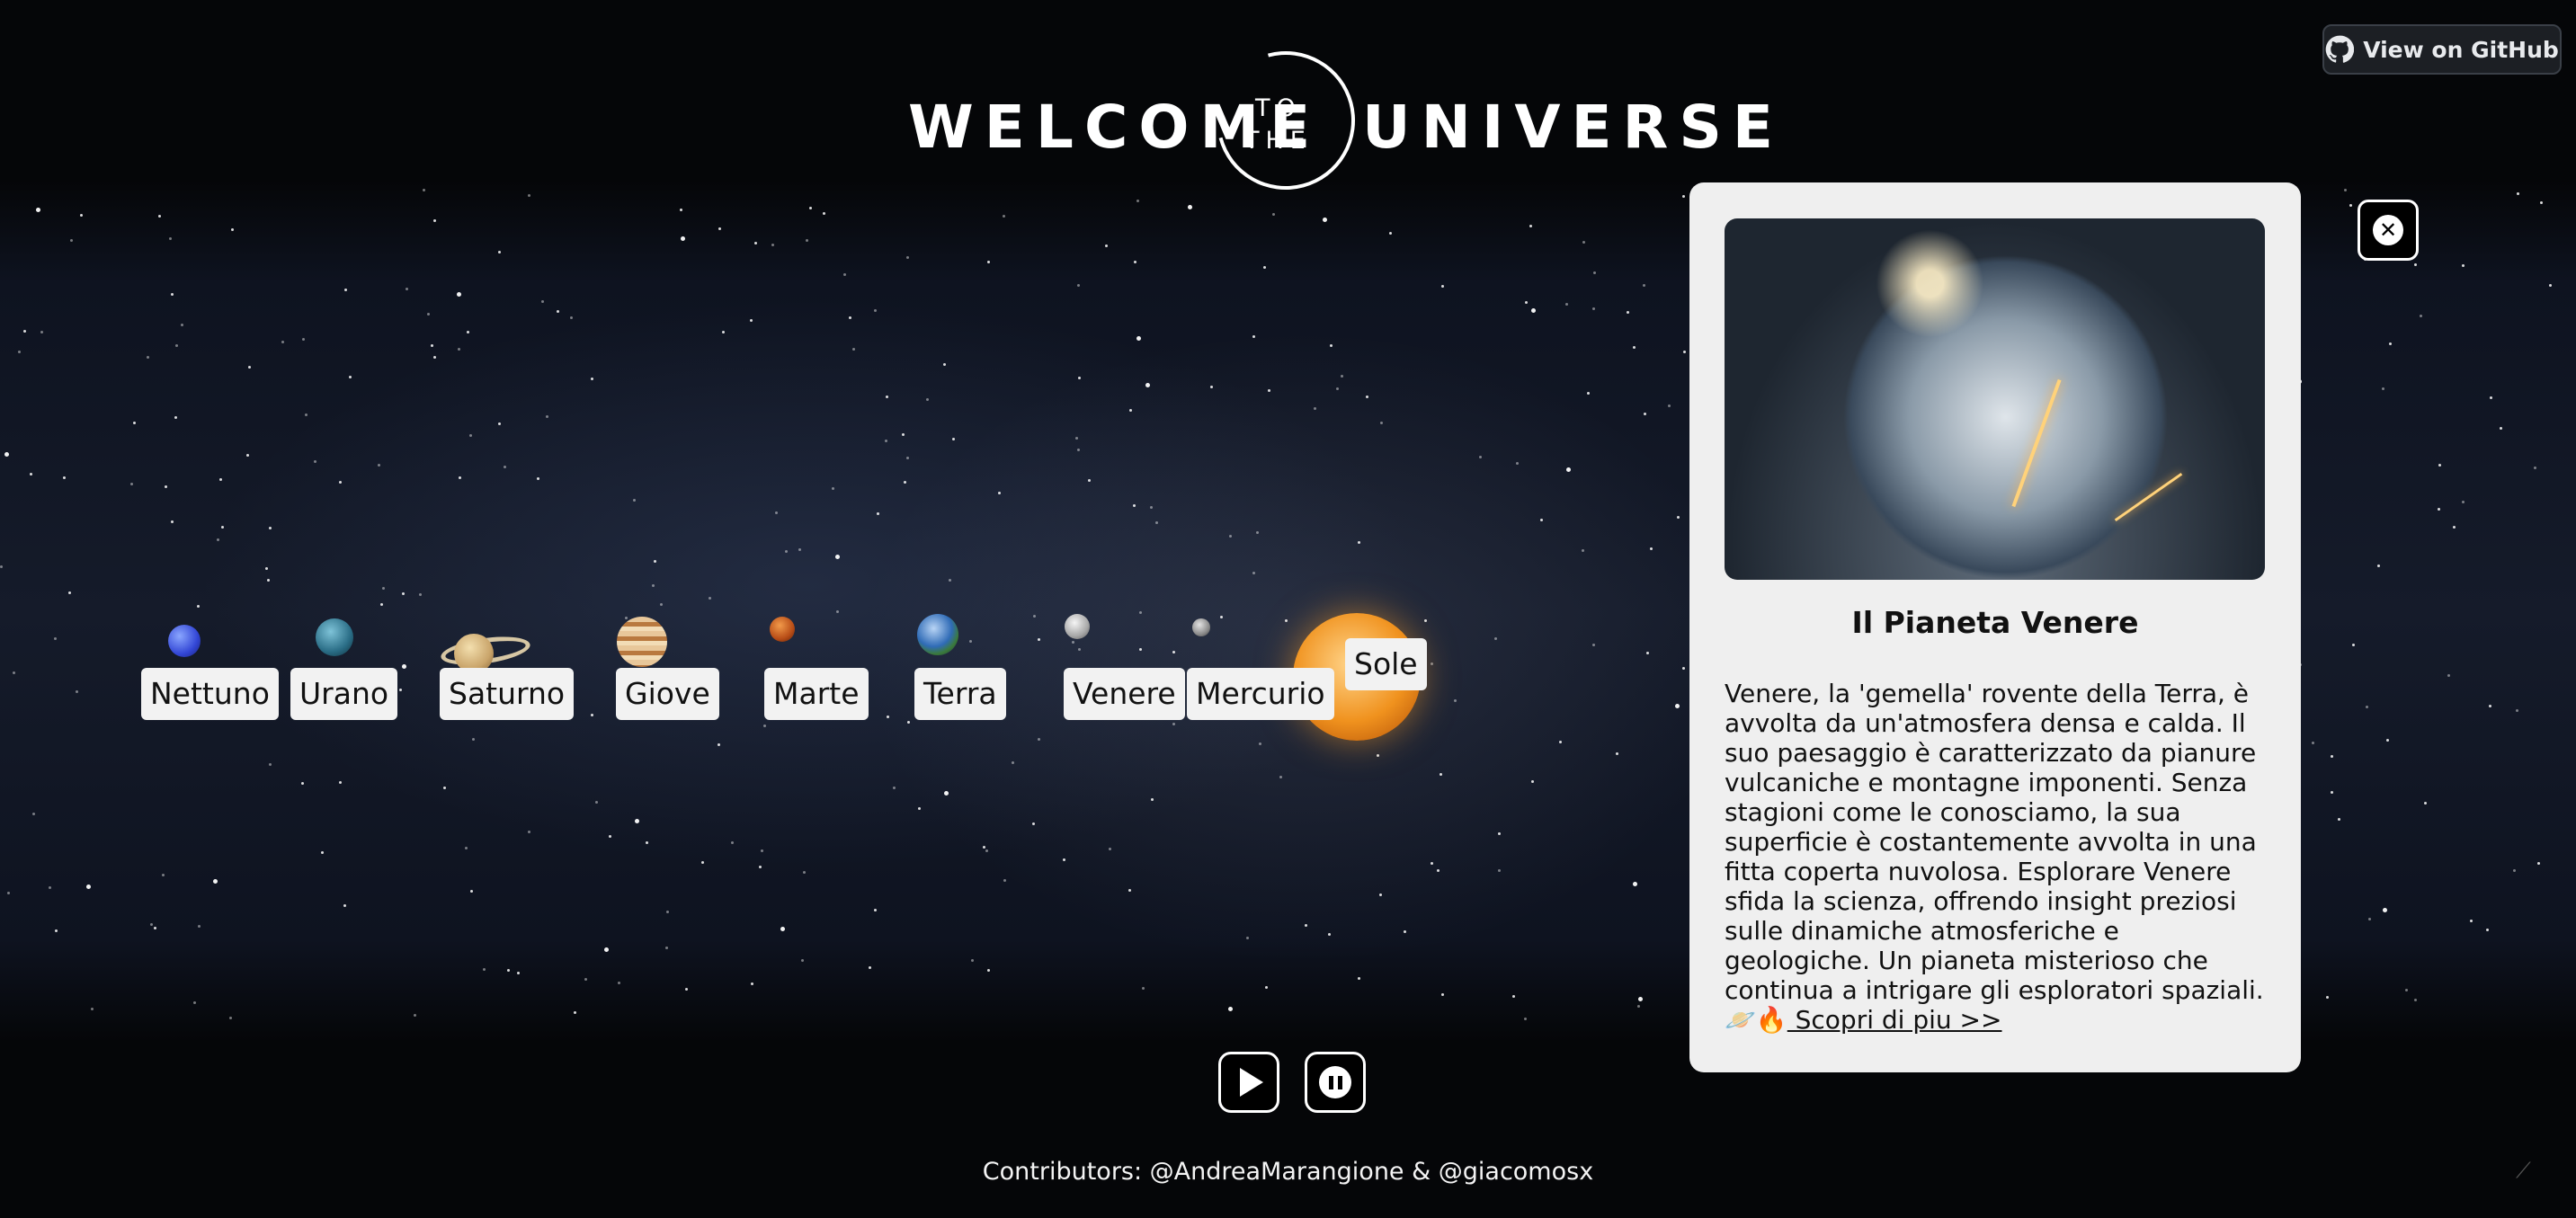 The height and width of the screenshot is (1218, 2576). I want to click on planet-giove, so click(642, 642).